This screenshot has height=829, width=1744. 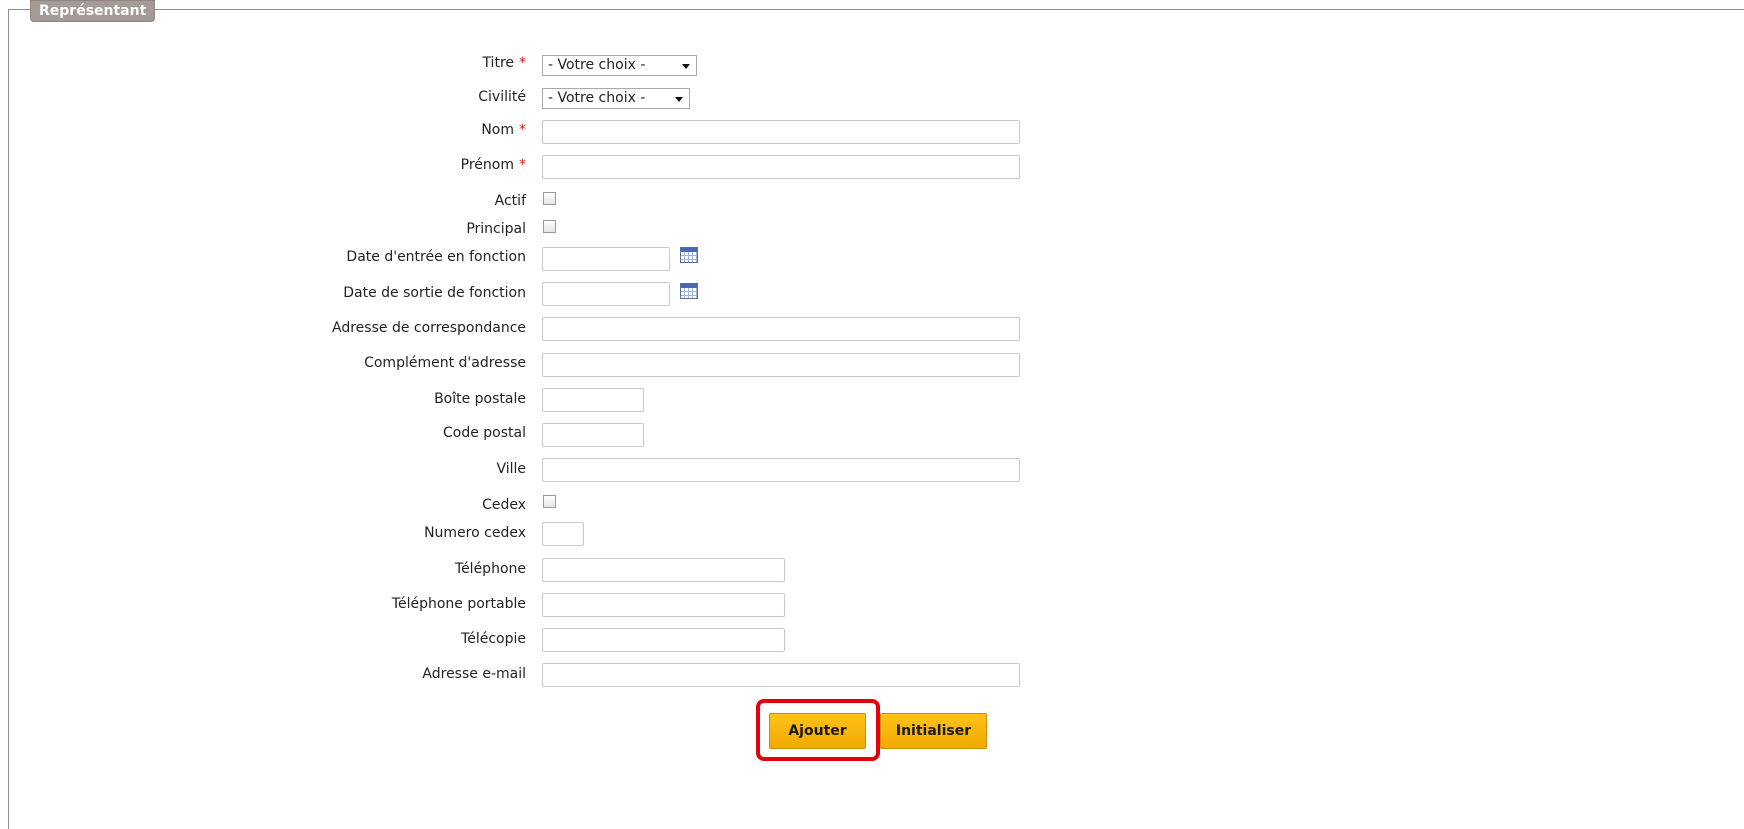 What do you see at coordinates (606, 259) in the screenshot?
I see `date-entree-input` at bounding box center [606, 259].